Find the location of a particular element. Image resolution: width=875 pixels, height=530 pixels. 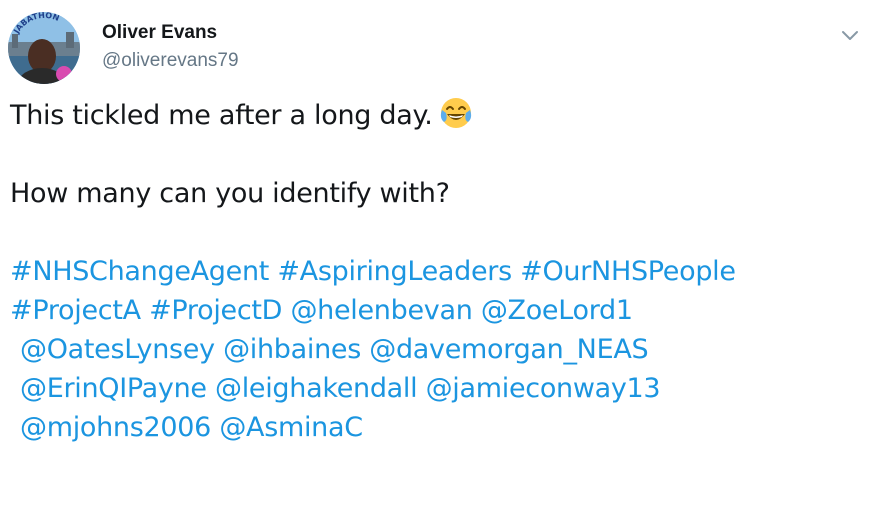

hashtag-link: #NHSChangeAgent is located at coordinates (139, 271).